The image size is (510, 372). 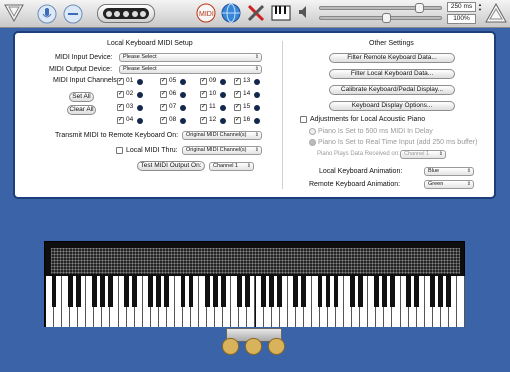 What do you see at coordinates (461, 19) in the screenshot?
I see `zoom-field: 100%` at bounding box center [461, 19].